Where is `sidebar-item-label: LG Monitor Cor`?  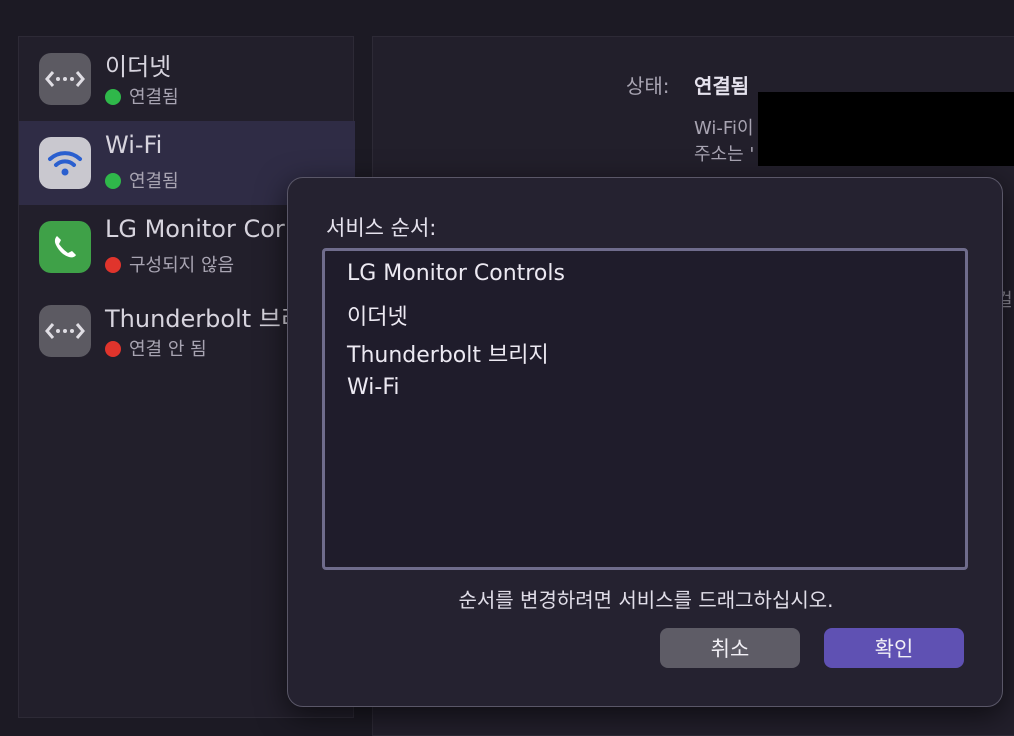 sidebar-item-label: LG Monitor Cor is located at coordinates (195, 229).